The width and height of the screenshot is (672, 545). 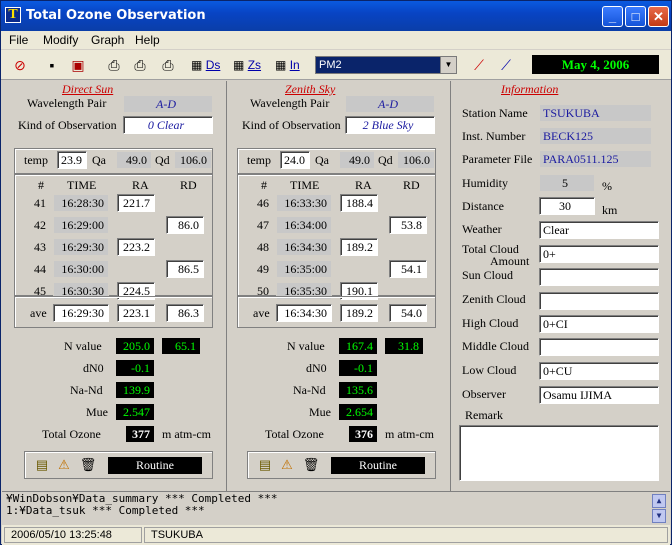 What do you see at coordinates (186, 434) in the screenshot?
I see `unit-label: m atm-cm` at bounding box center [186, 434].